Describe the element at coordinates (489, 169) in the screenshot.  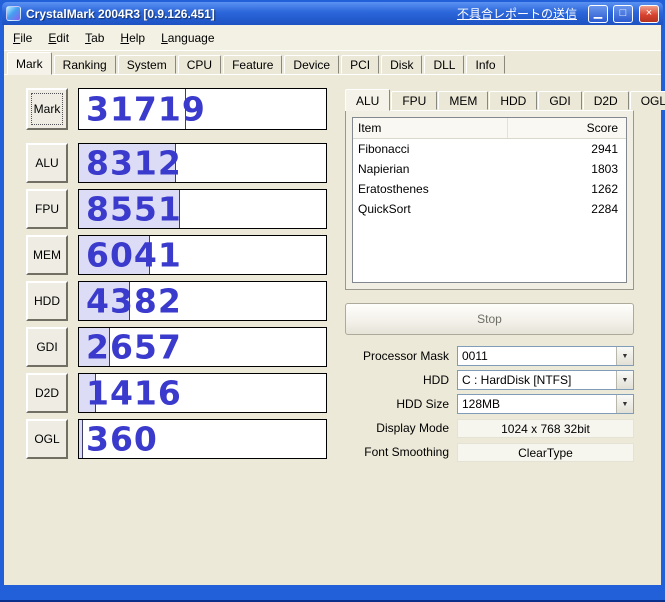
I see `table-row: Napierian 1803` at that location.